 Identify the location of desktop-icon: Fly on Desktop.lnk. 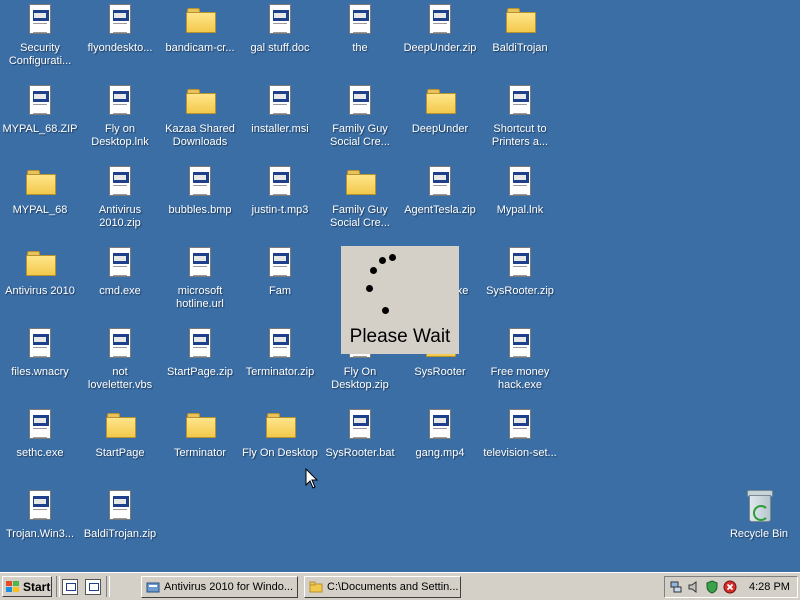
(120, 123).